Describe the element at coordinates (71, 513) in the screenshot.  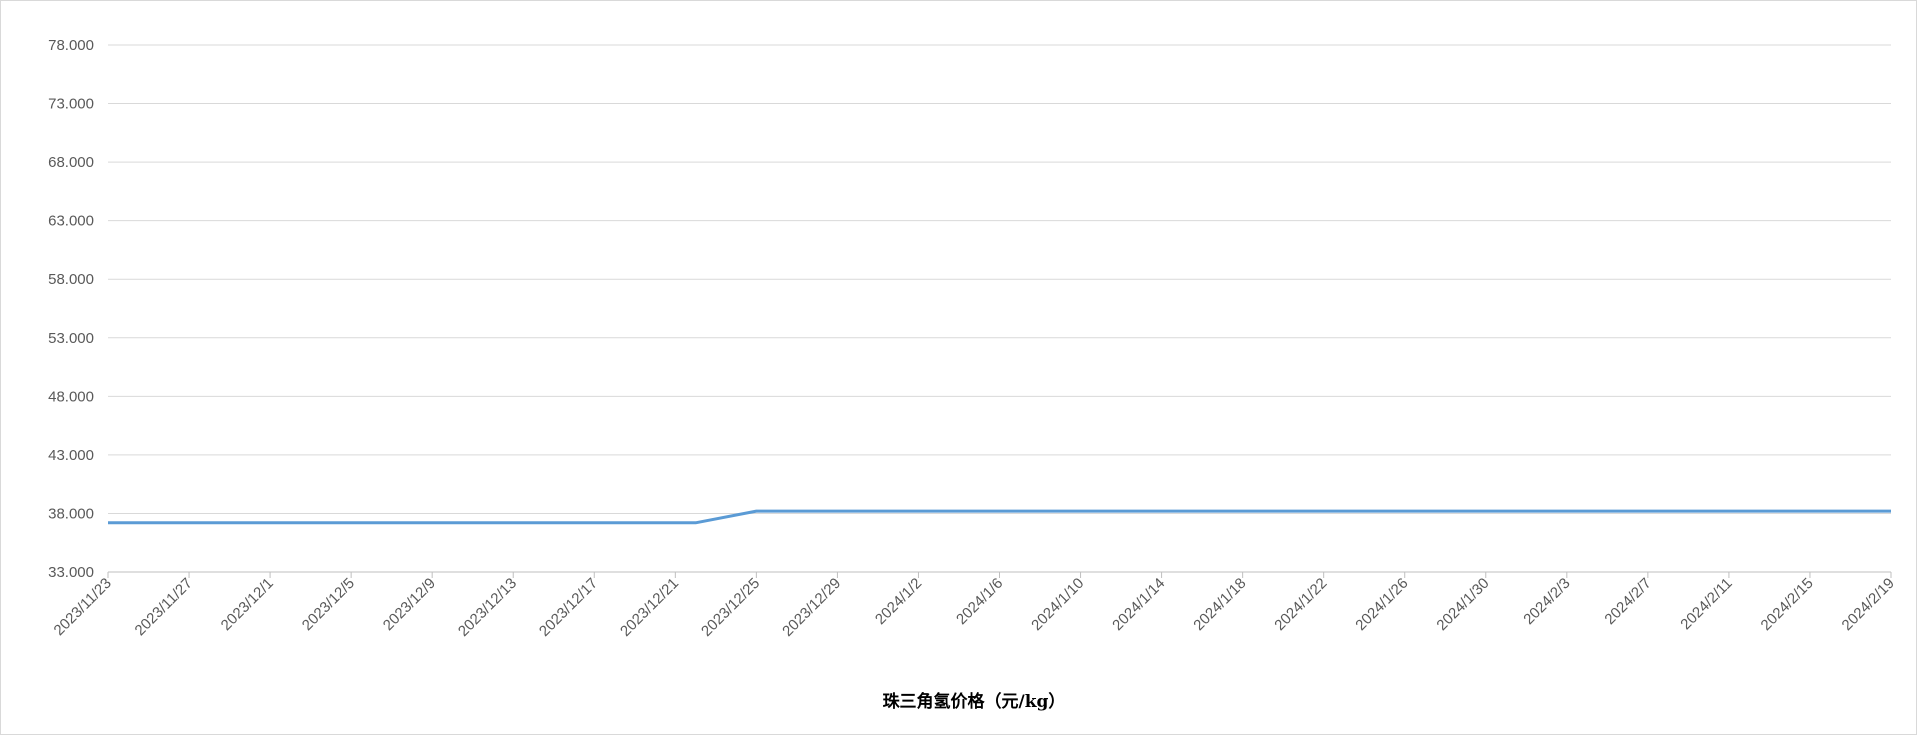
I see `y-tick-label: 38.000` at that location.